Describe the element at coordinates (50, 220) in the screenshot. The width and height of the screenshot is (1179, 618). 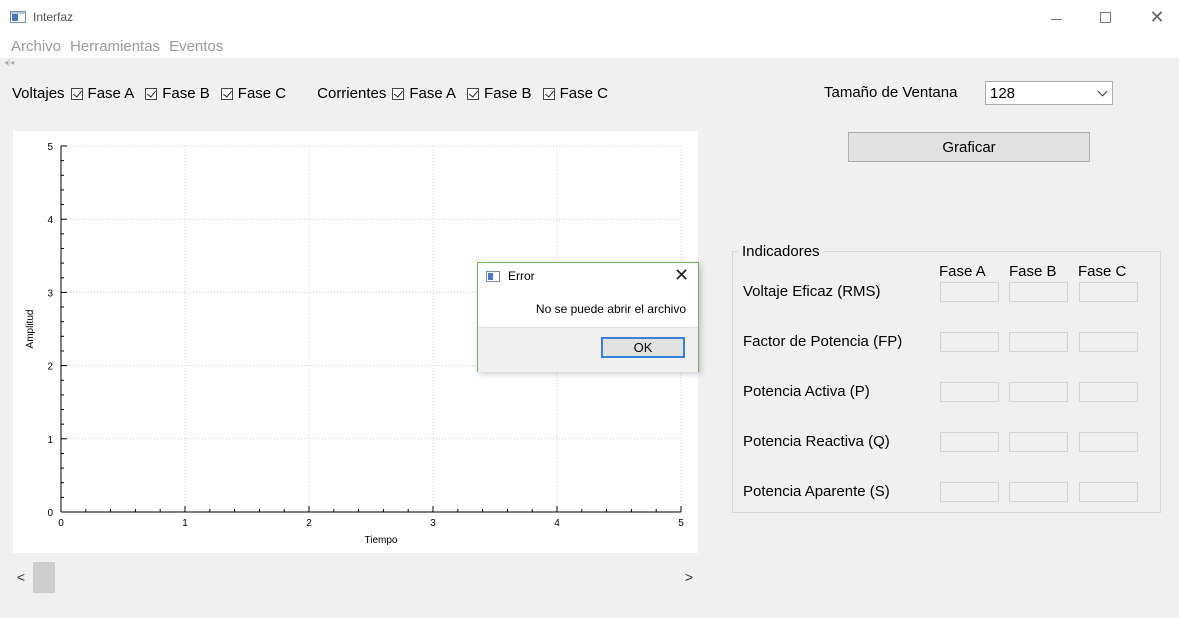
I see `y-tick-label: 4` at that location.